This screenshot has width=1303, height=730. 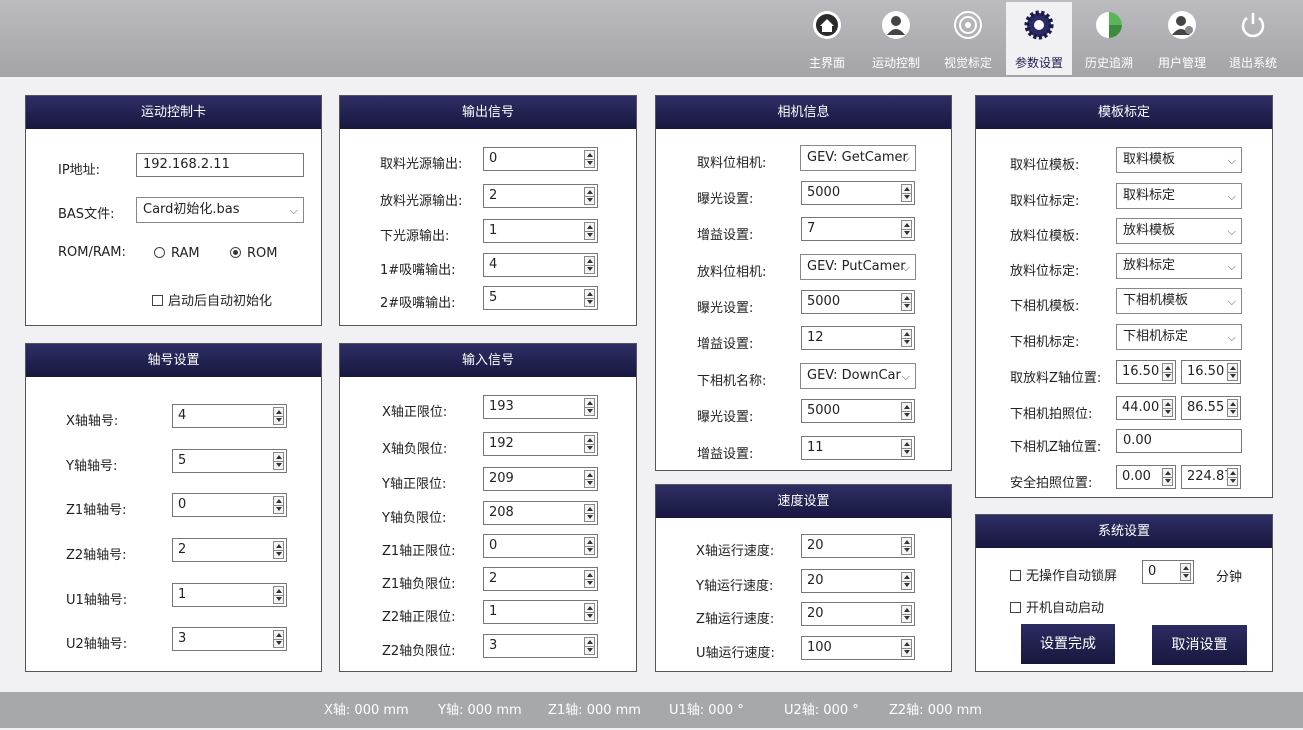 I want to click on dropdown-select: 放料标定 ⌵, so click(x=1179, y=266).